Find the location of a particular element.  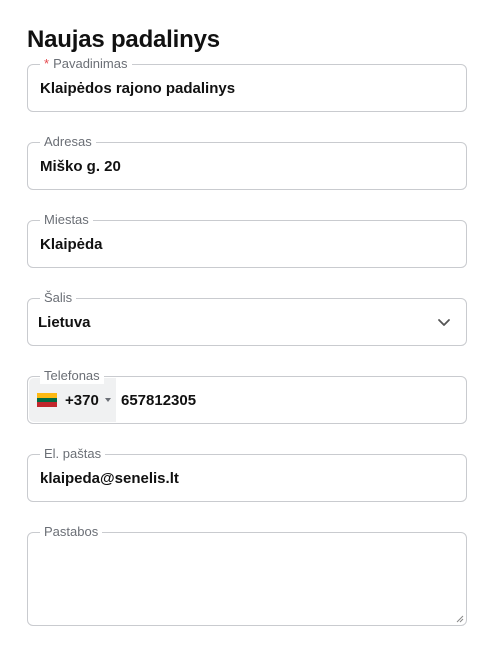

caret-down-icon is located at coordinates (107, 400).